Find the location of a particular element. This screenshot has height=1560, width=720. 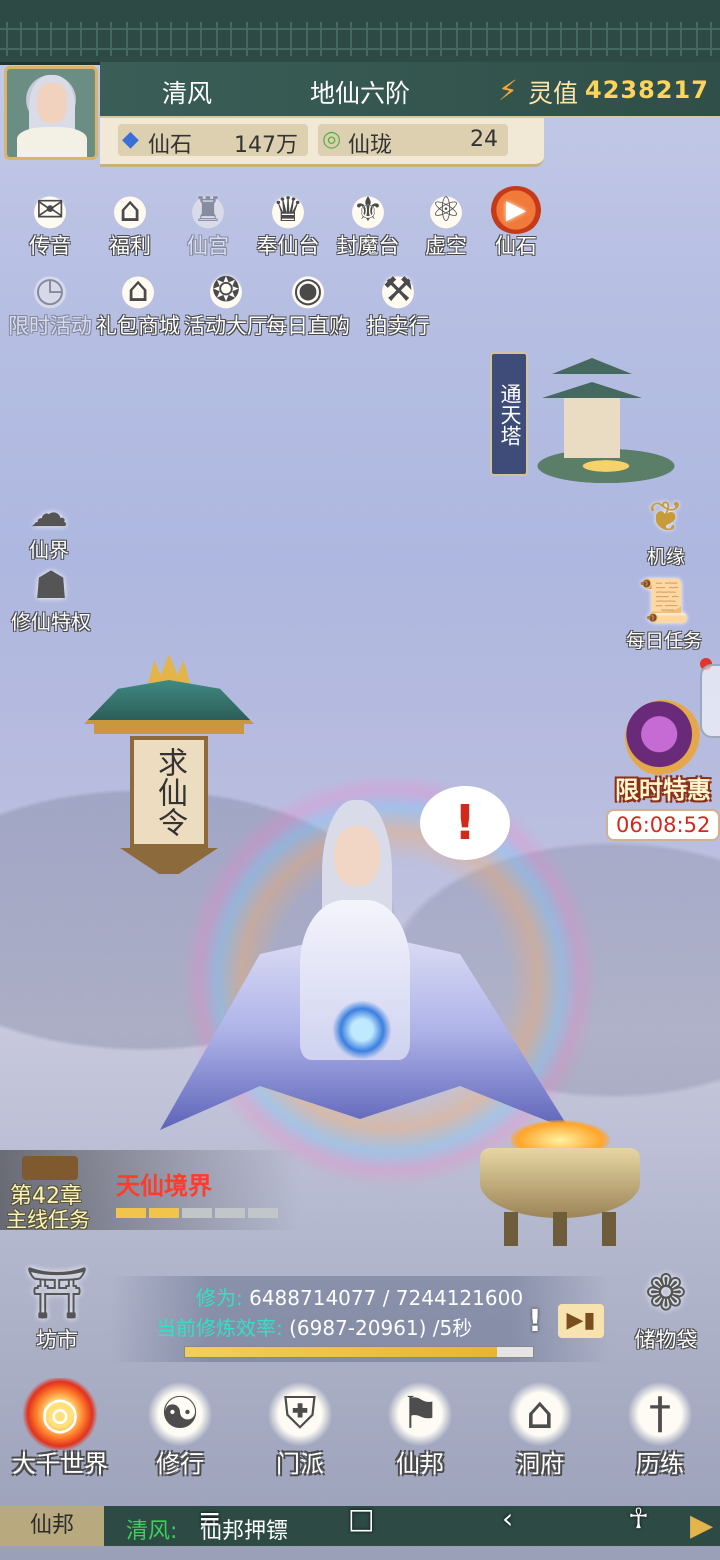

nav-label: 历练 is located at coordinates (660, 1464).